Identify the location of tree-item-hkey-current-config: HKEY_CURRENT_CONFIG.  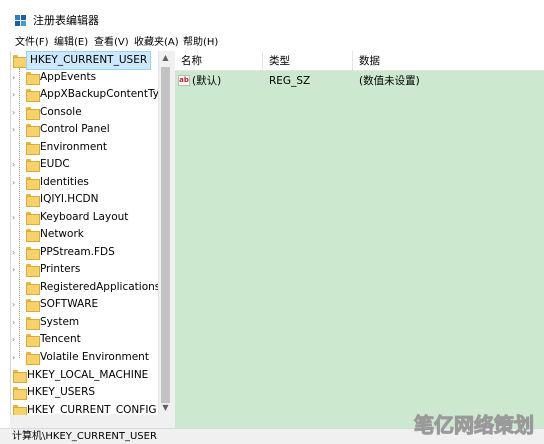
(85, 408).